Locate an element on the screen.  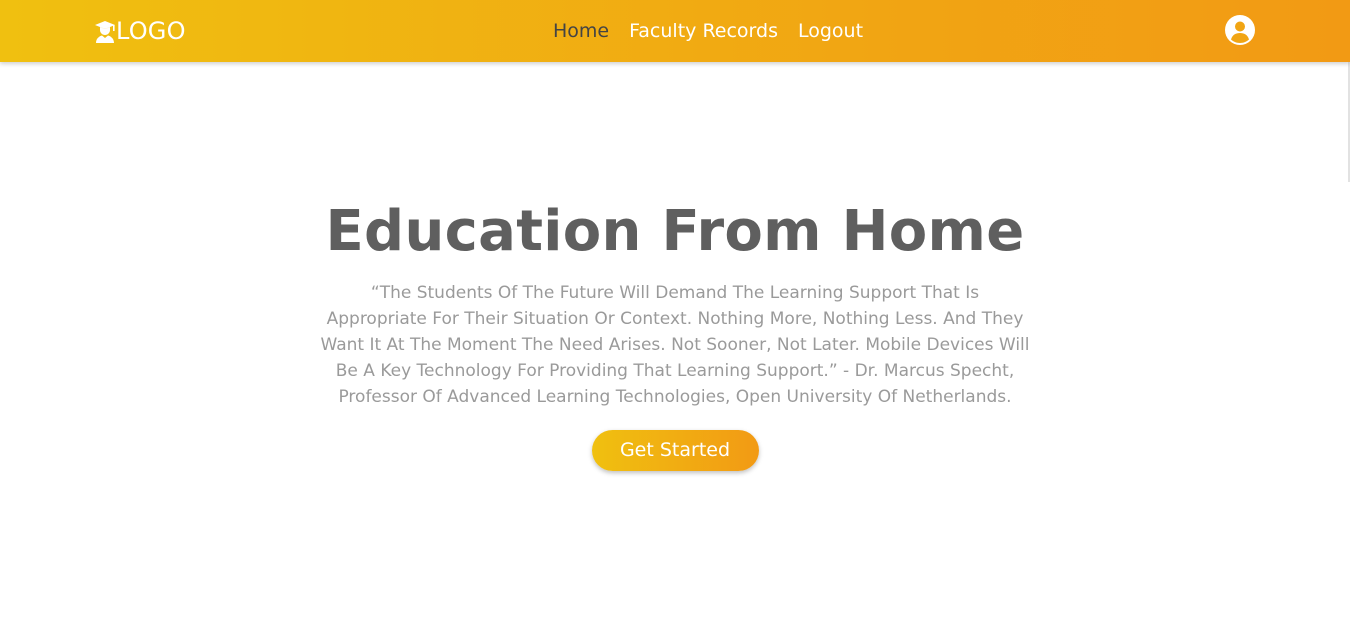
top-navbar: LOGO Home Faculty Records Logout is located at coordinates (675, 31).